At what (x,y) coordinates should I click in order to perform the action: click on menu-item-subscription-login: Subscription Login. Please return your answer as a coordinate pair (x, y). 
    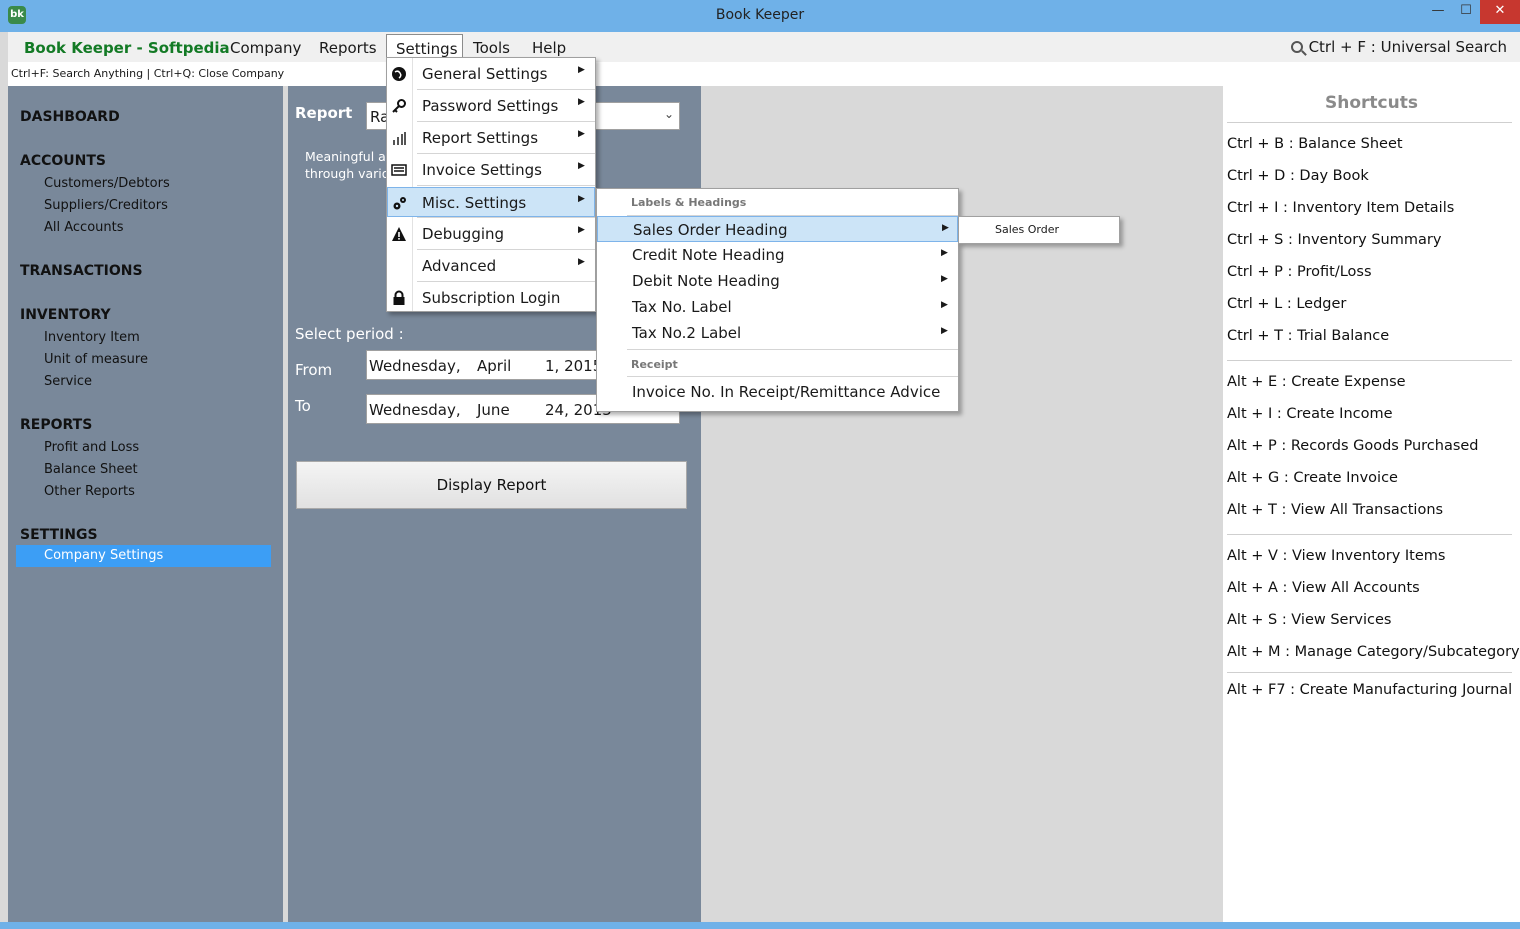
    Looking at the image, I should click on (491, 298).